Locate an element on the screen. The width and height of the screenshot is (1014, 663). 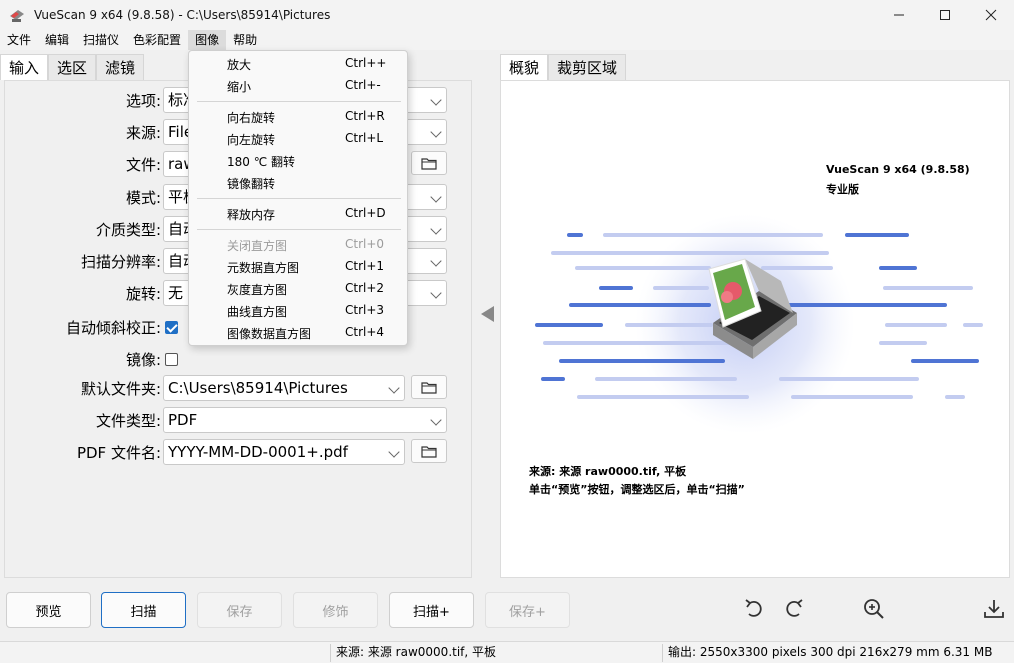
menu-color-profile: 色彩配置 is located at coordinates (157, 40).